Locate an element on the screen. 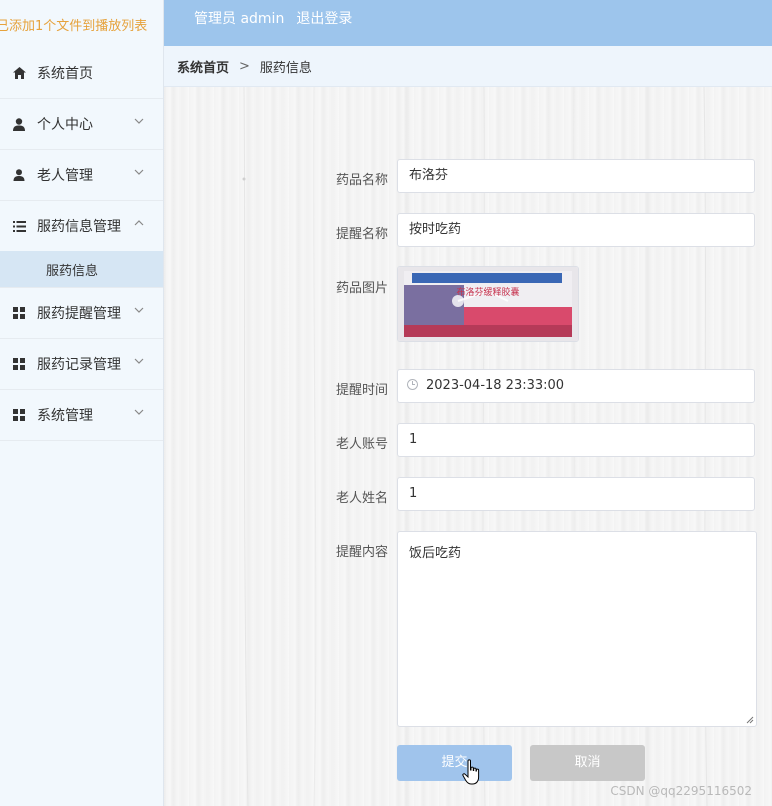 This screenshot has width=772, height=806. sidebar-item-system-management: 系统管理 is located at coordinates (81, 415).